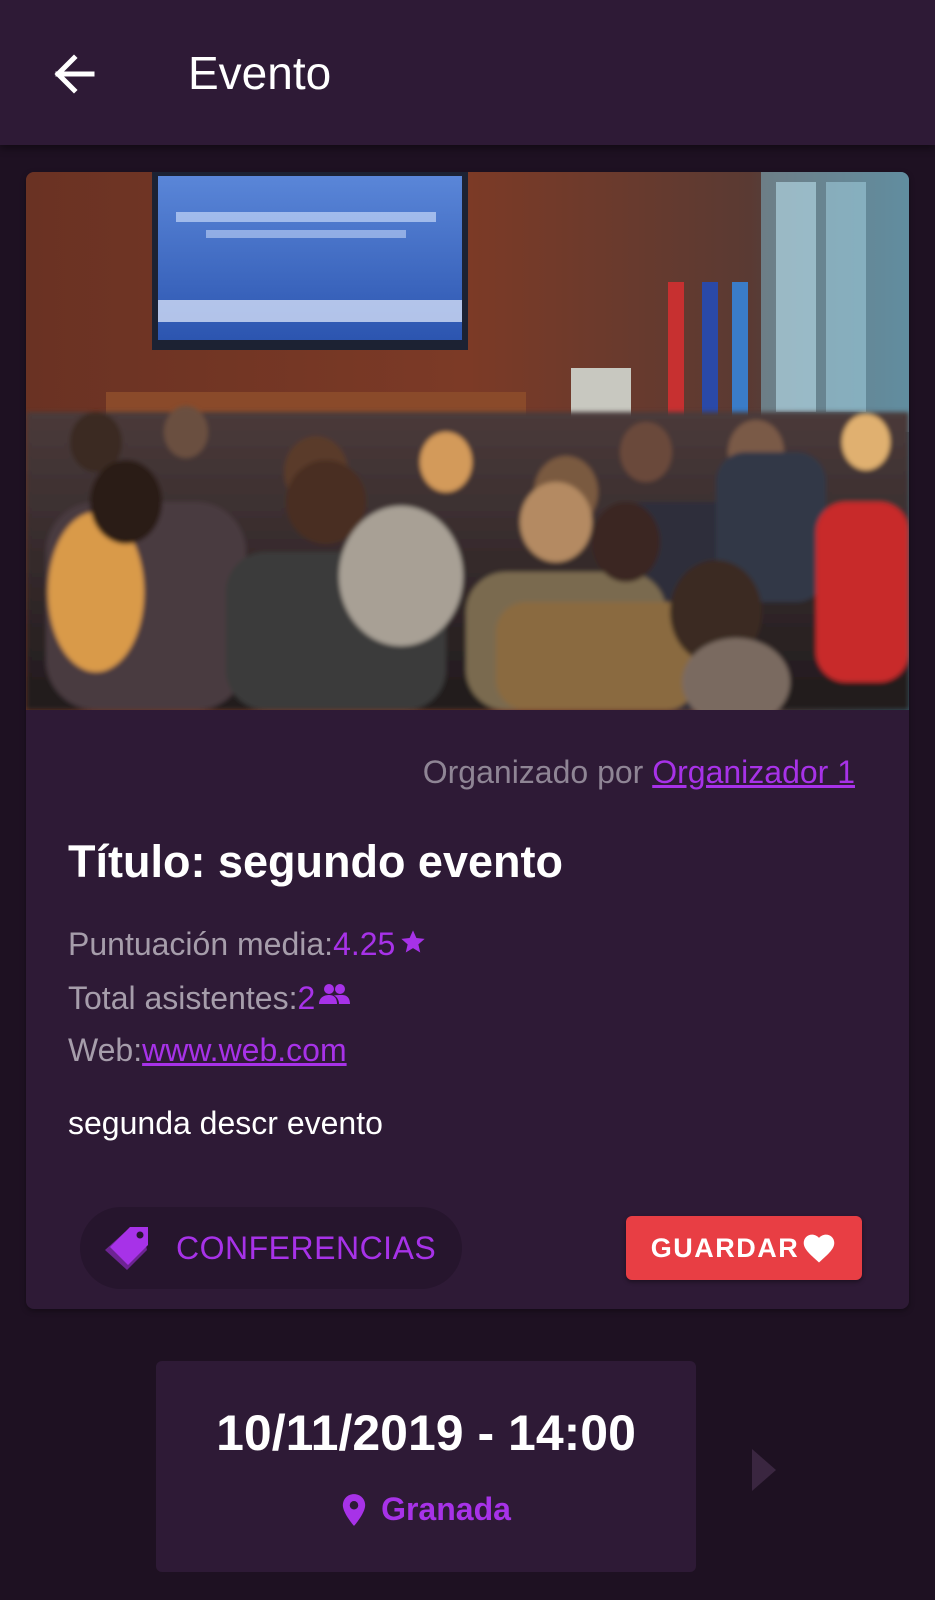 Image resolution: width=935 pixels, height=1600 pixels. What do you see at coordinates (126, 1248) in the screenshot?
I see `tags-icon` at bounding box center [126, 1248].